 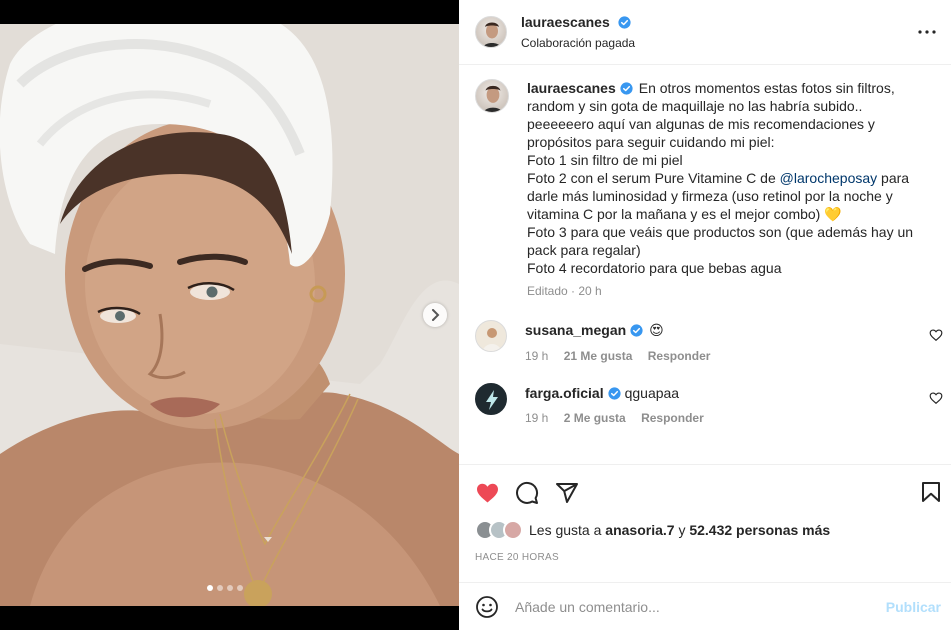 I want to click on comment-input, so click(x=695, y=606).